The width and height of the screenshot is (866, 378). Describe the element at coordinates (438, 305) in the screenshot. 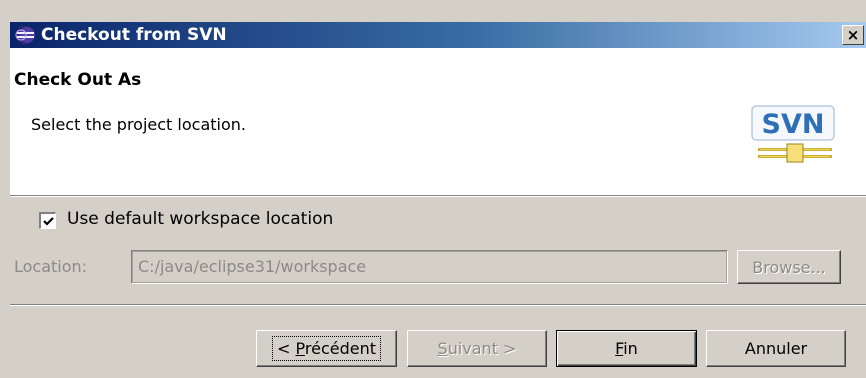

I see `footer-divider` at that location.